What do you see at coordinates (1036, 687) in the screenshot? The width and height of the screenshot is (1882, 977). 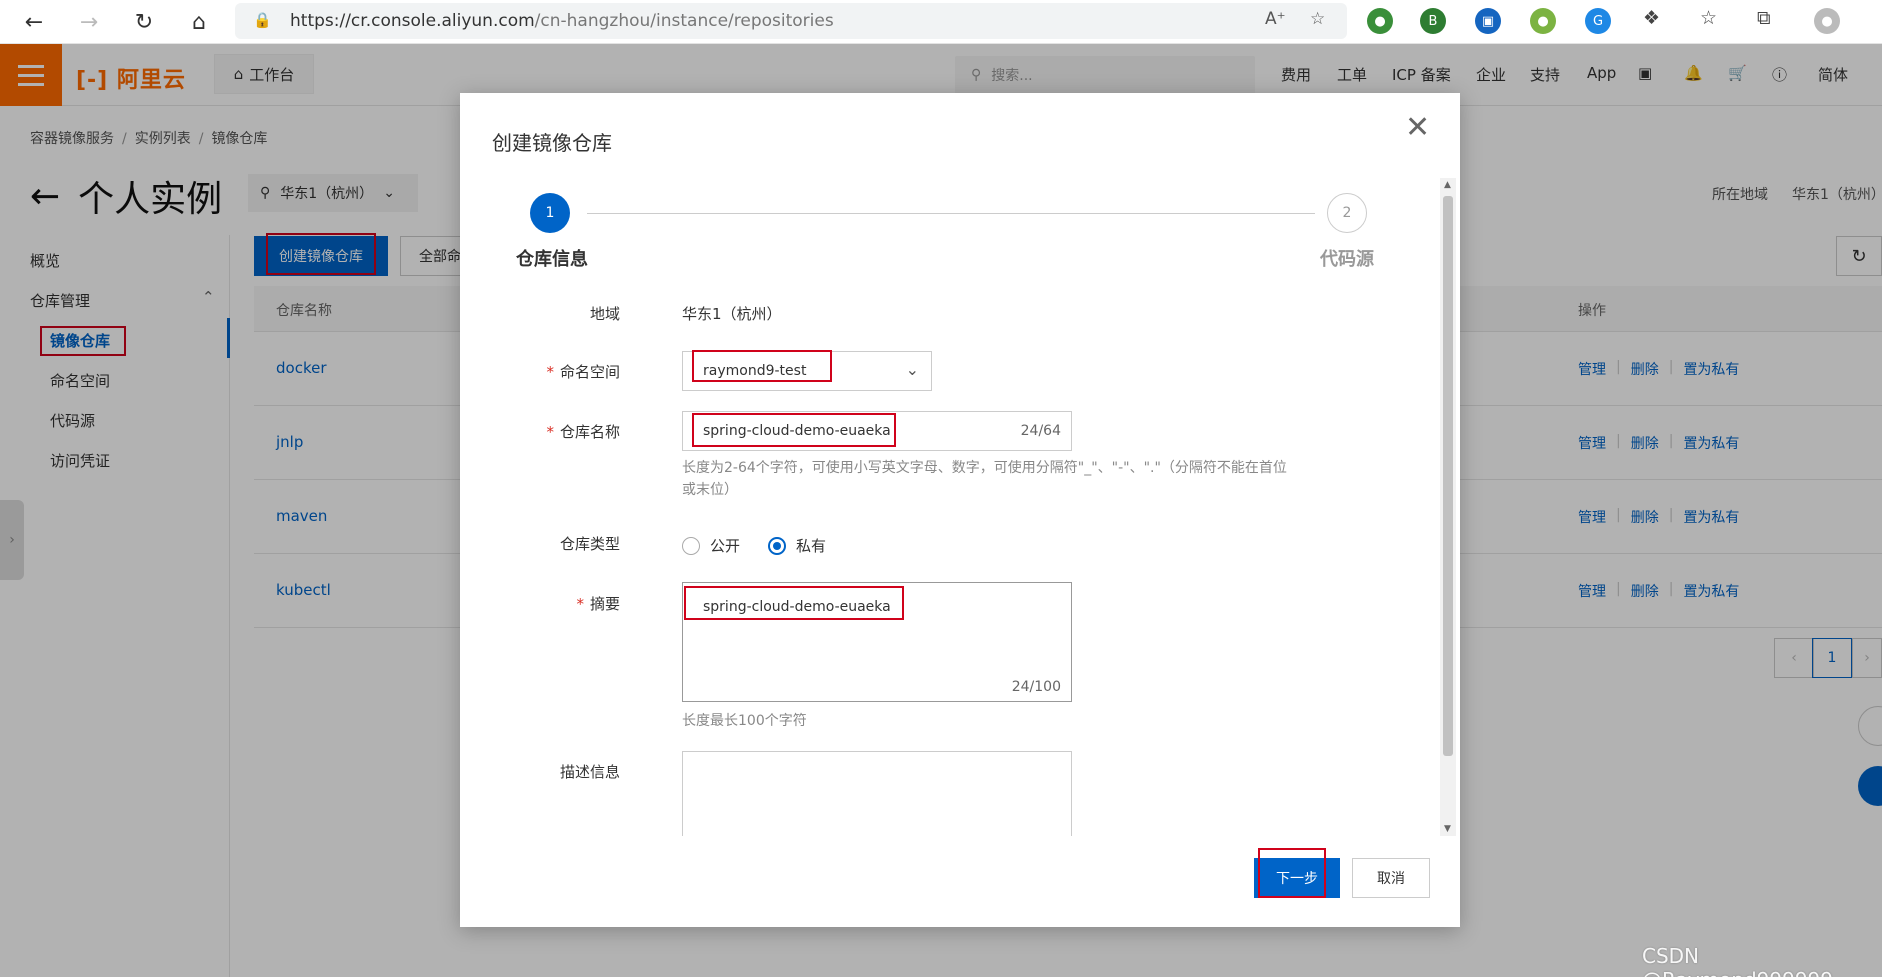 I see `summary-counter: 24/100` at bounding box center [1036, 687].